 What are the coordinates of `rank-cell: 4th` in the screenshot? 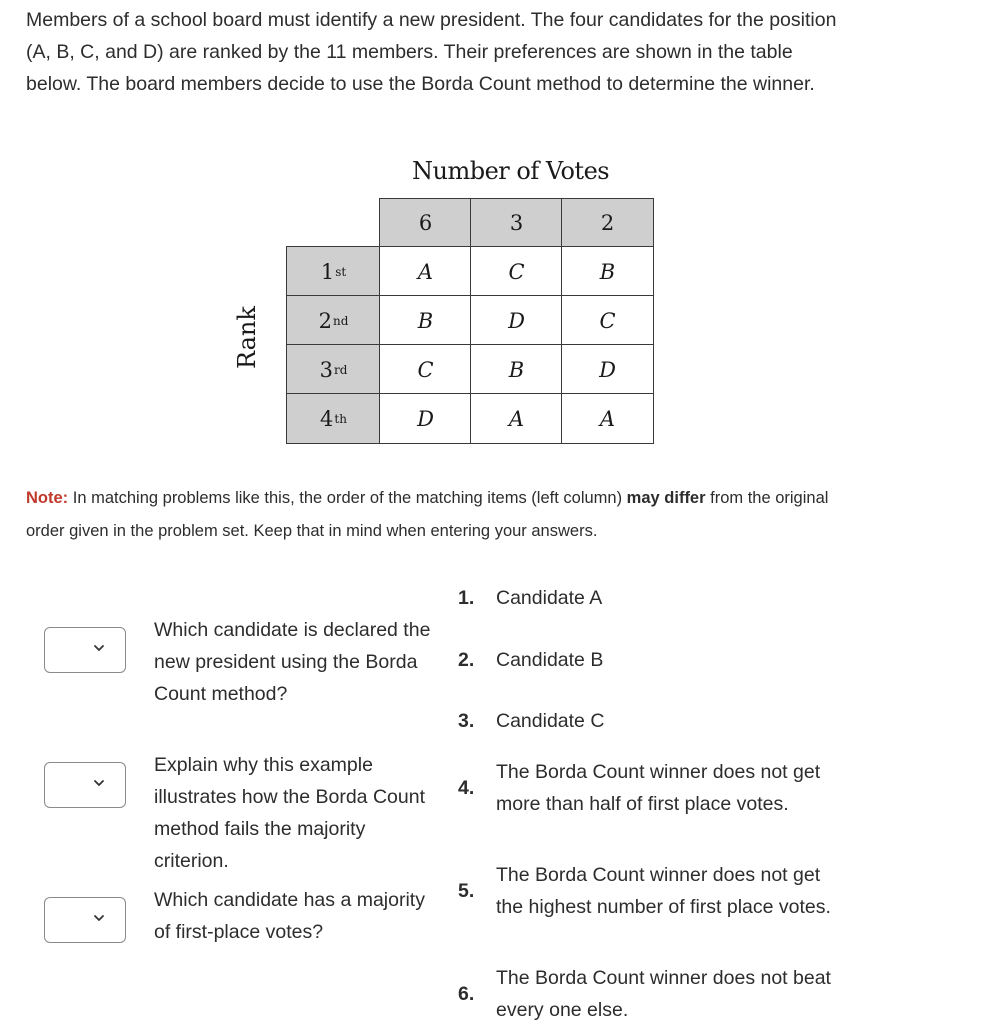 It's located at (333, 418).